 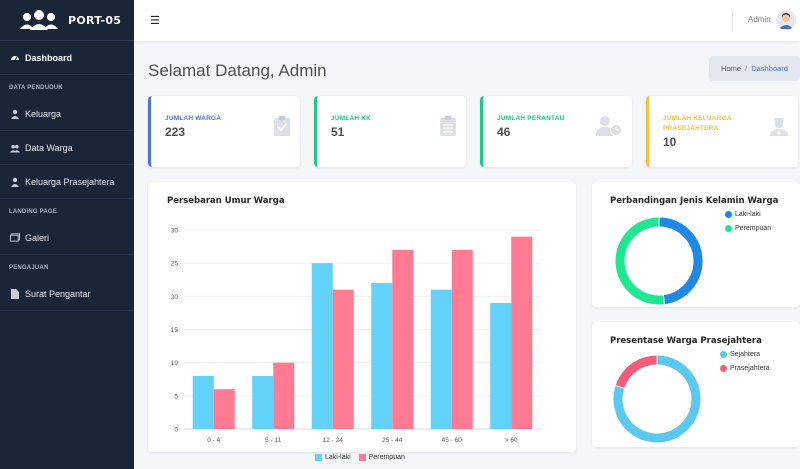 I want to click on card-jumlah-kk: JUMLAH KK 51, so click(x=390, y=131).